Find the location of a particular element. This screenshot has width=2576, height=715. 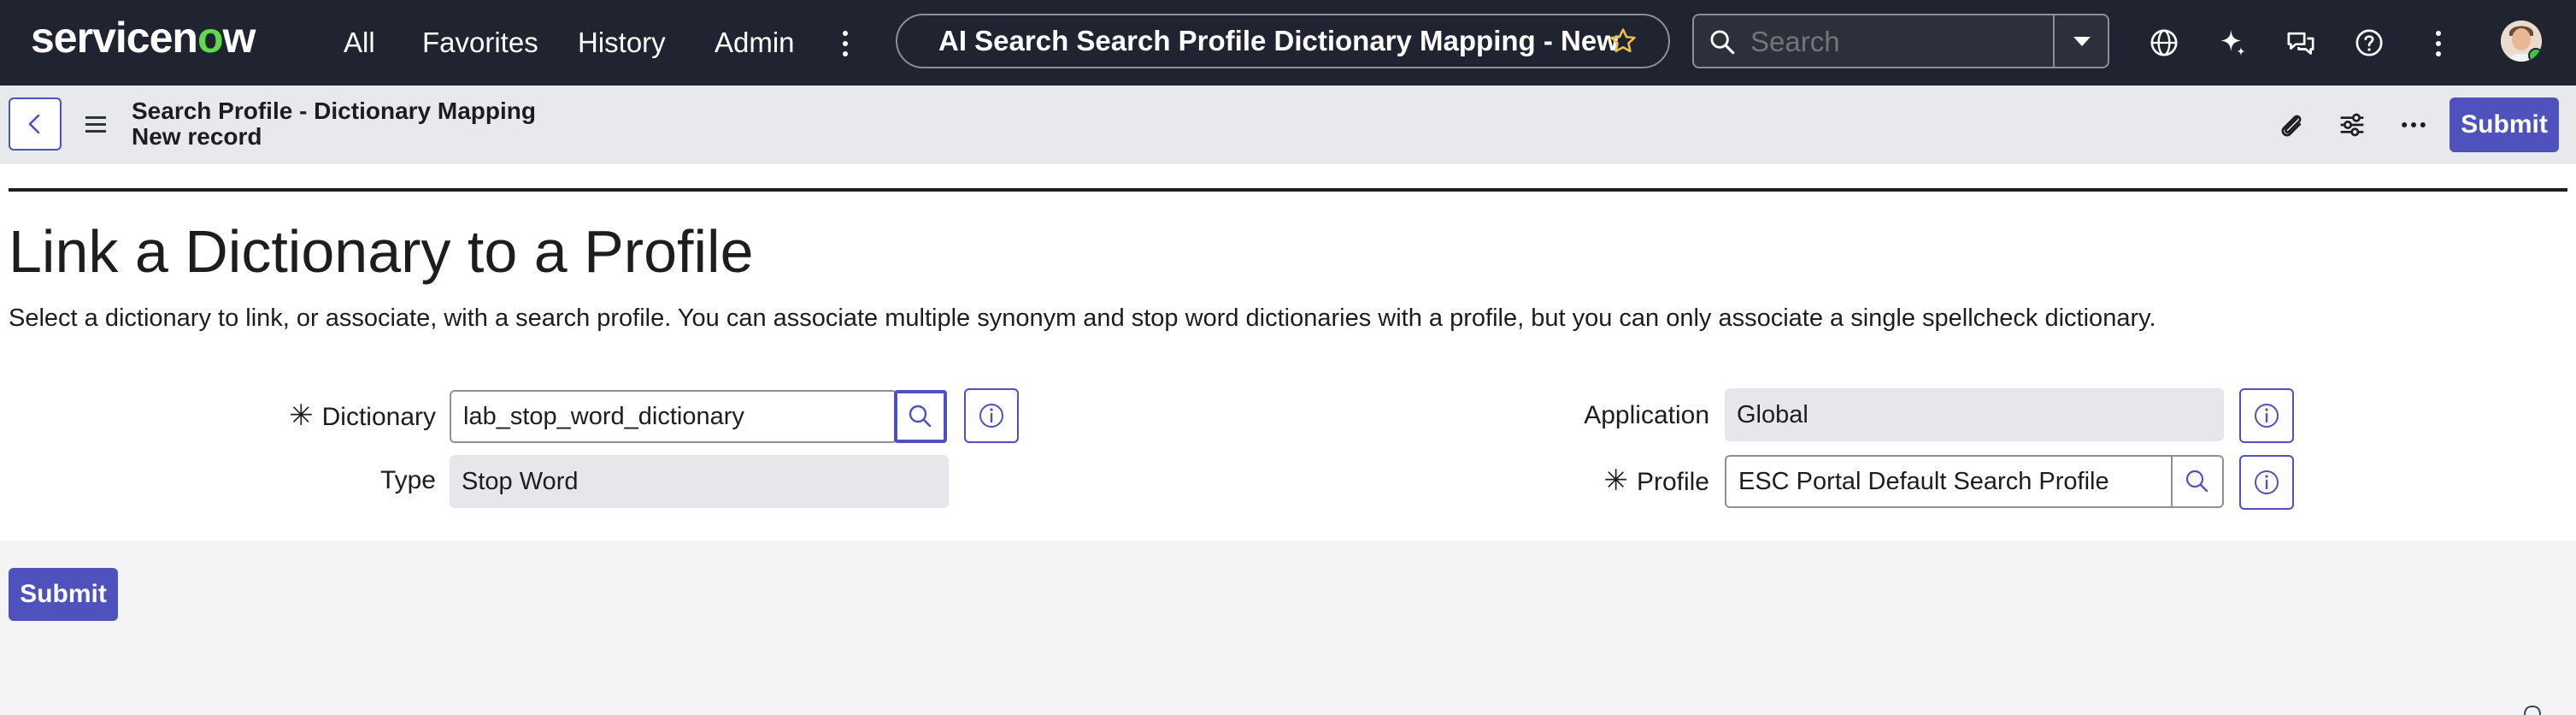

back-button is located at coordinates (35, 125).